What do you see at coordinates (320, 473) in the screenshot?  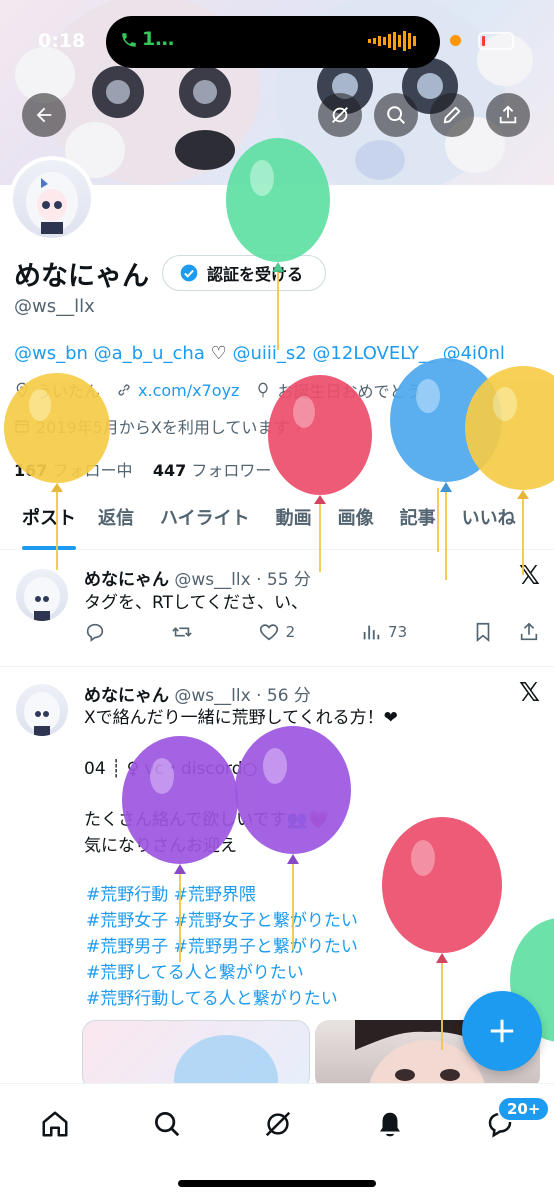 I see `balloon-red` at bounding box center [320, 473].